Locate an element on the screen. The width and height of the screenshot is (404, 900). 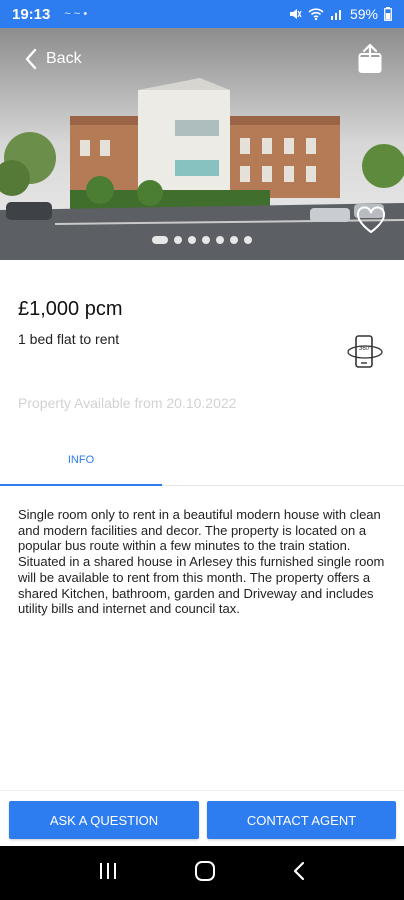
status-bar: 19:13 ~ ~ • 59% is located at coordinates (202, 14).